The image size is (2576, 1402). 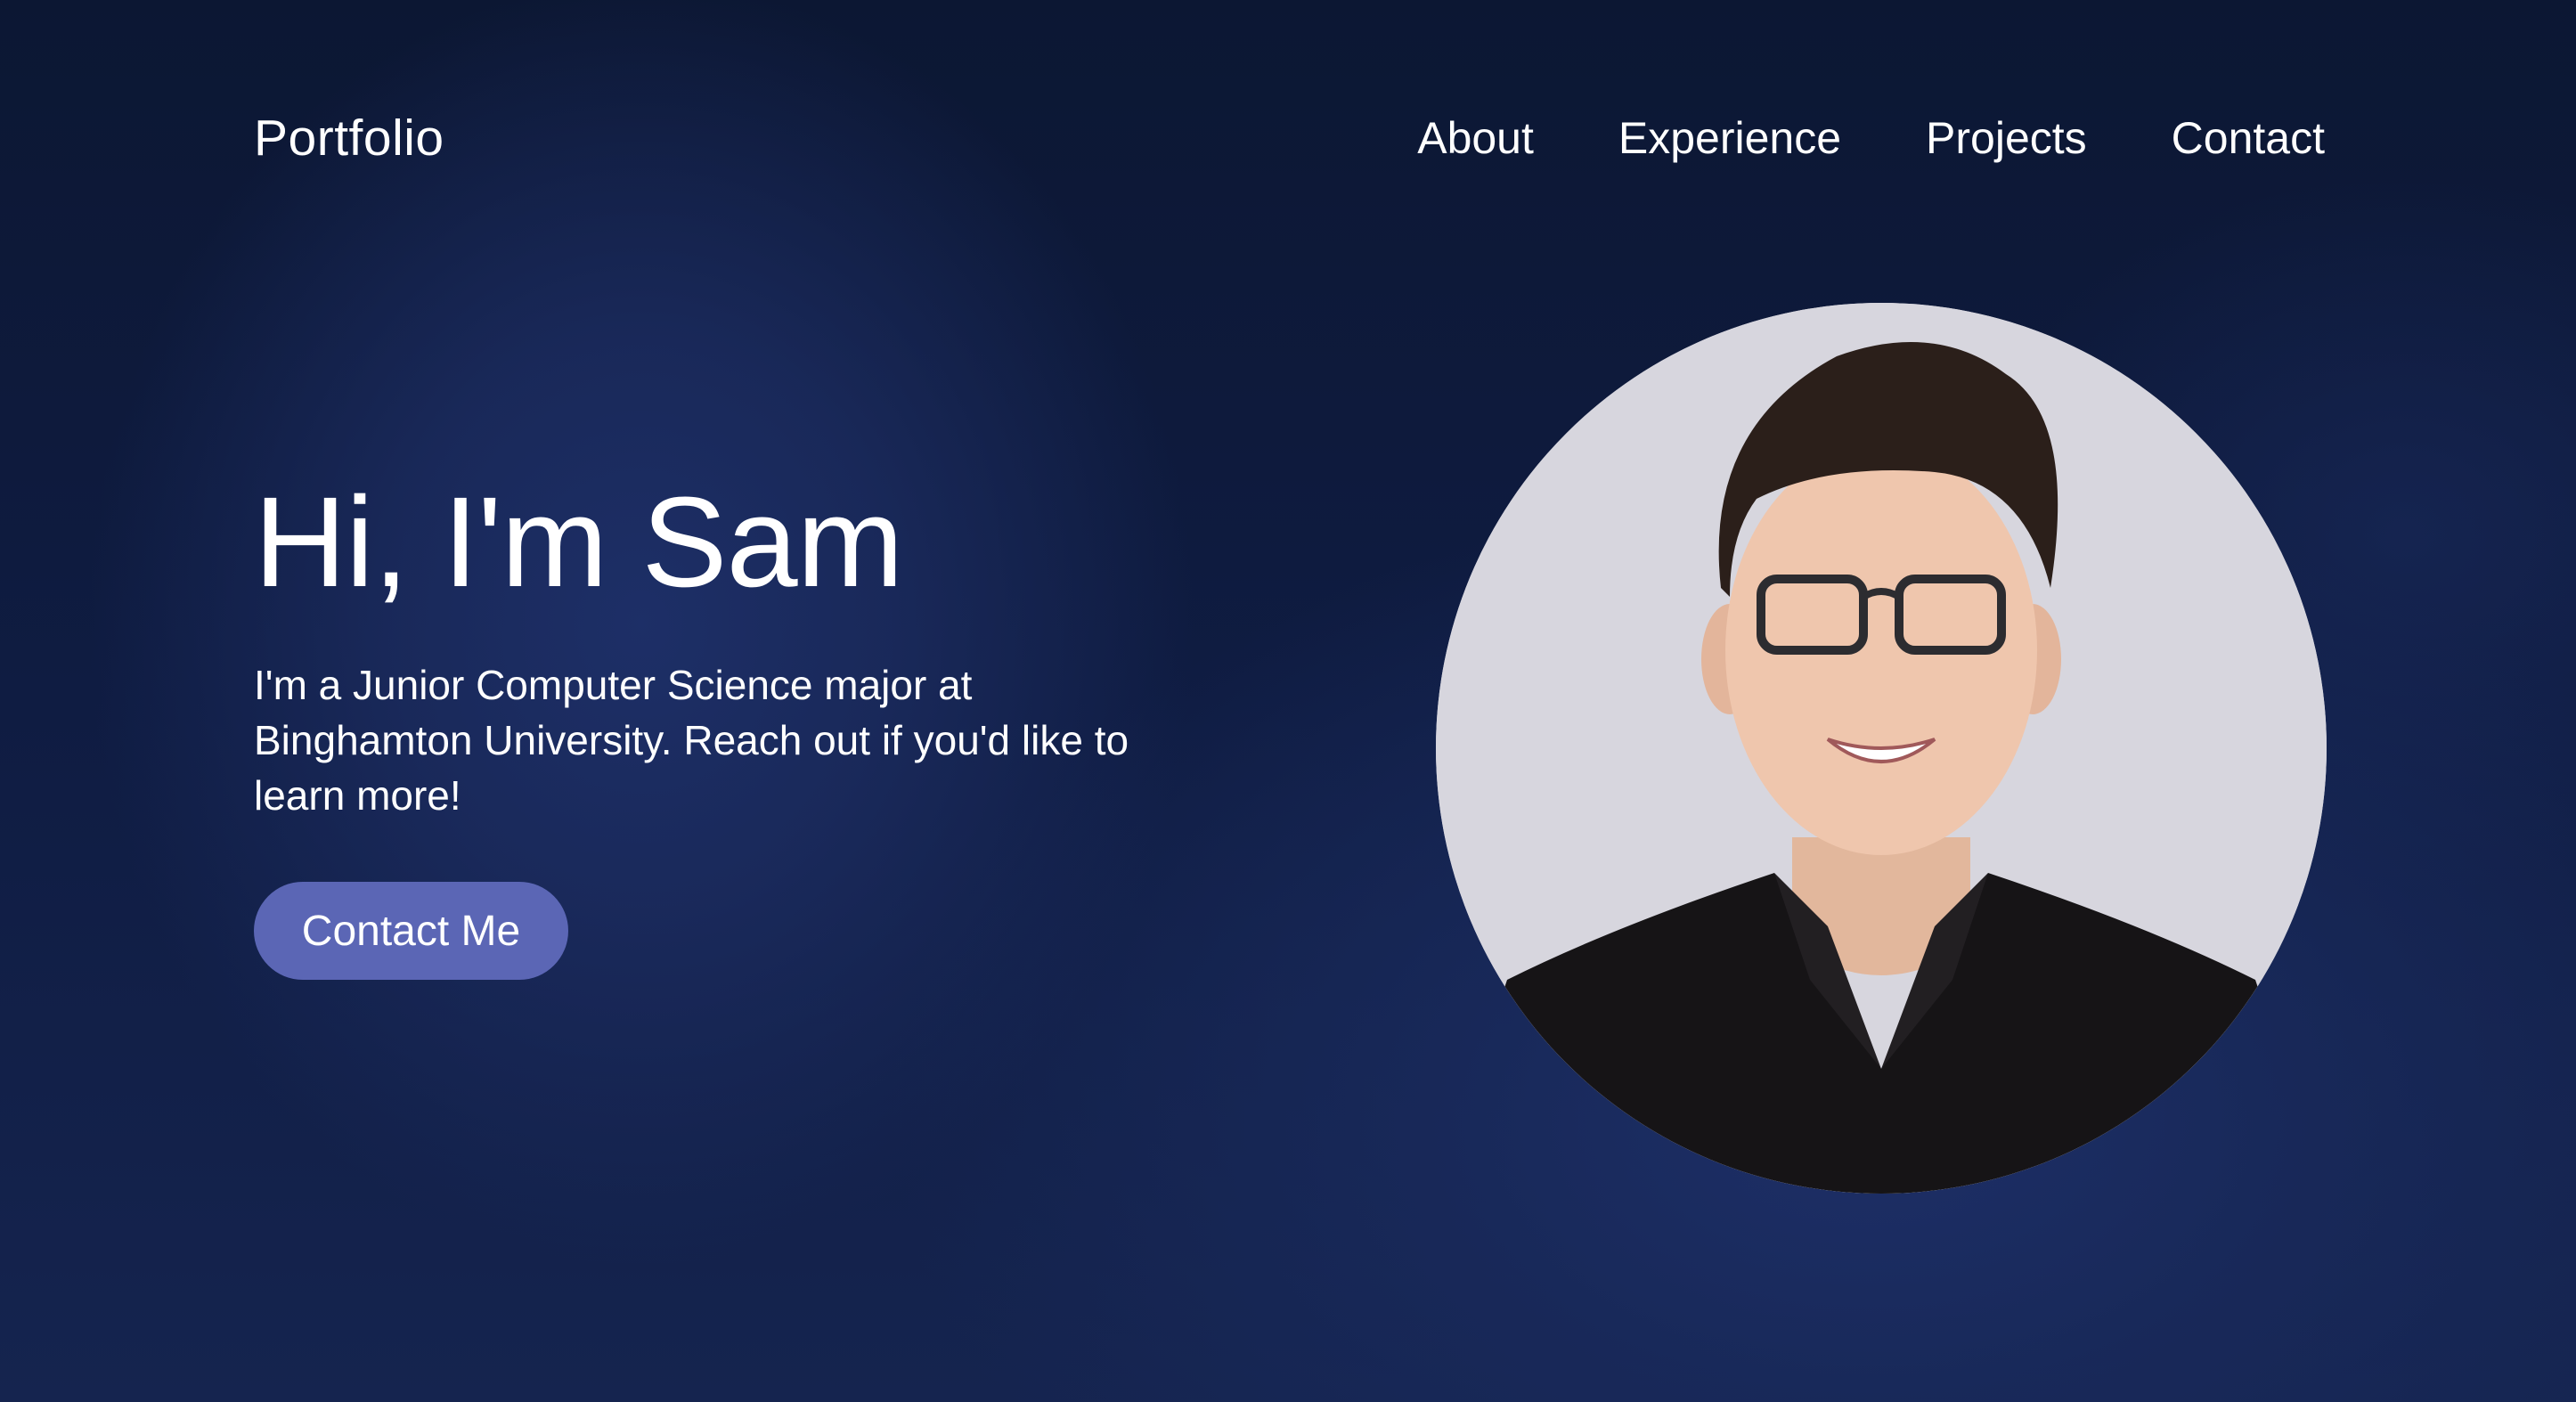 I want to click on nav-link-contact: Contact, so click(x=2248, y=138).